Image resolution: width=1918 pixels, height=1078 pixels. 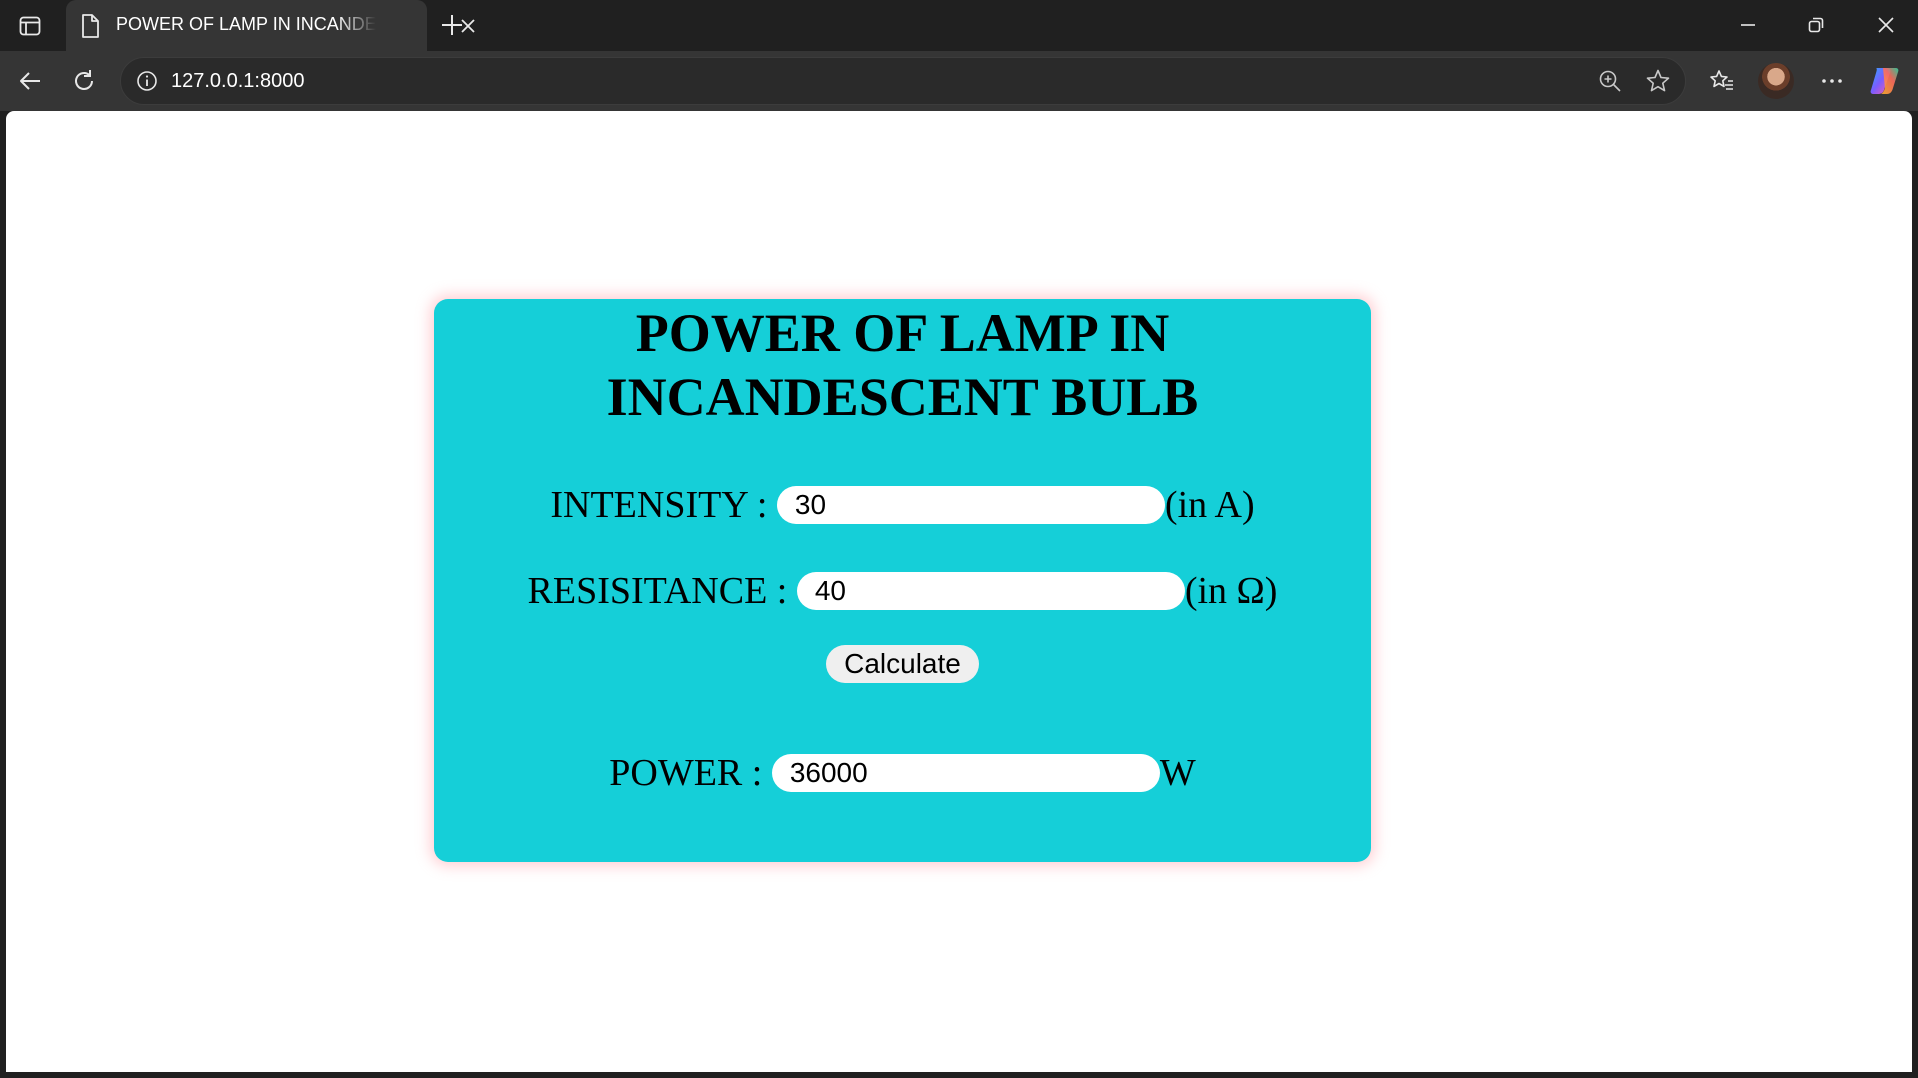 I want to click on calculate-wrap: Calculate, so click(x=902, y=664).